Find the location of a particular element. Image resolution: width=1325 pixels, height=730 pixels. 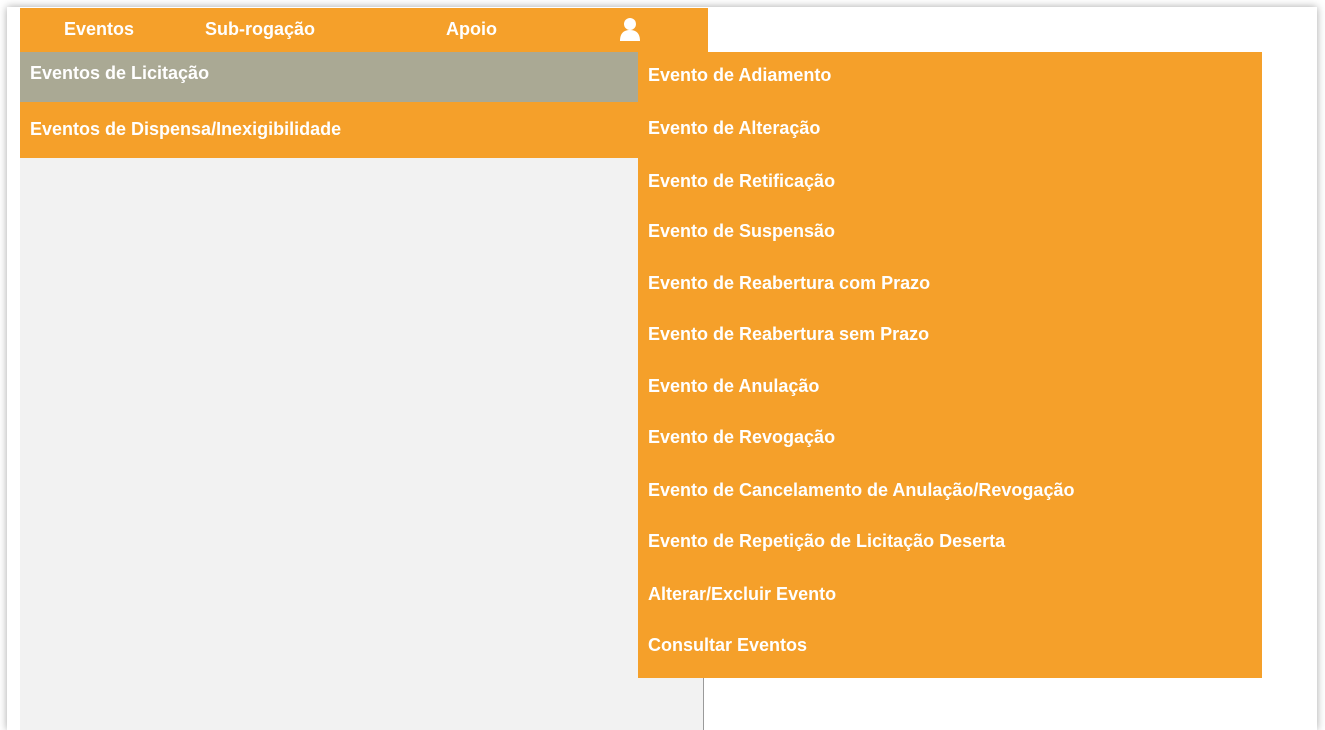

flyout-item-reabertura-sem-prazo: Evento de Reabertura sem Prazo is located at coordinates (788, 335).